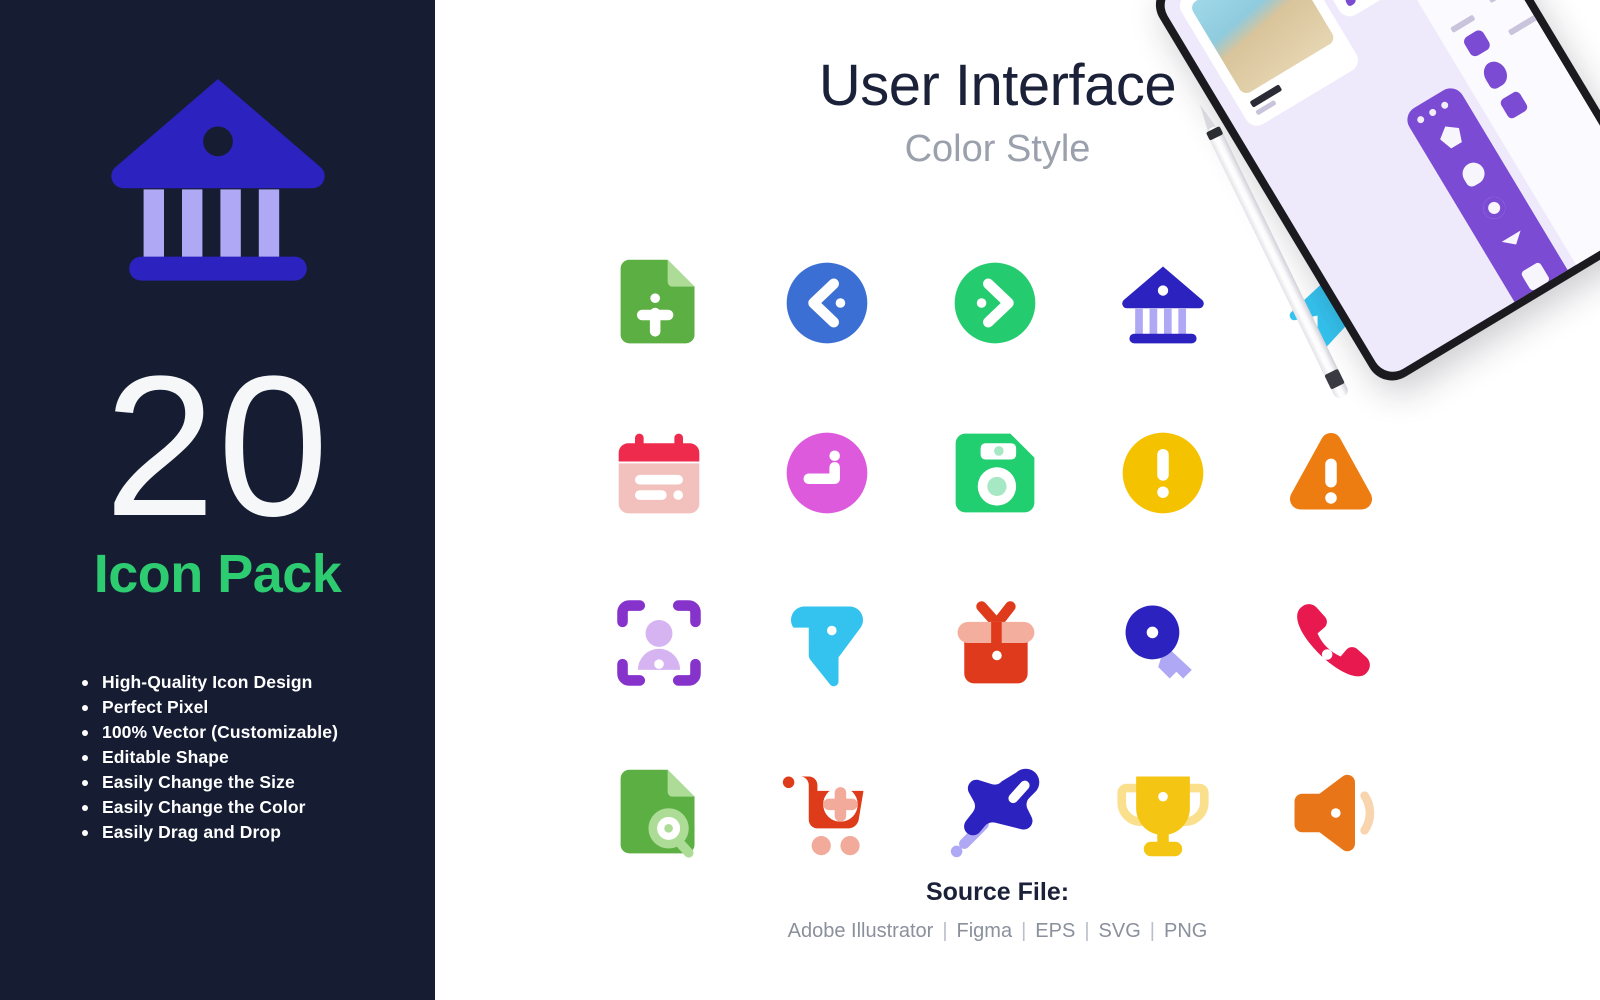 The image size is (1600, 1000). I want to click on page-subtitle: Color Style, so click(997, 149).